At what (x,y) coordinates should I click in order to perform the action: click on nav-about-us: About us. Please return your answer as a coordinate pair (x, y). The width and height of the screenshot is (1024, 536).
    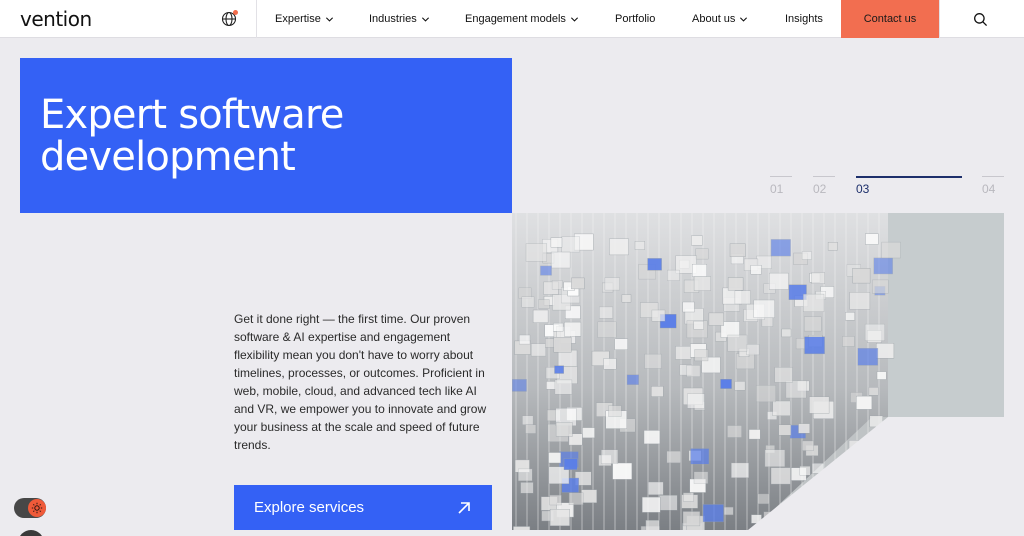
    Looking at the image, I should click on (720, 19).